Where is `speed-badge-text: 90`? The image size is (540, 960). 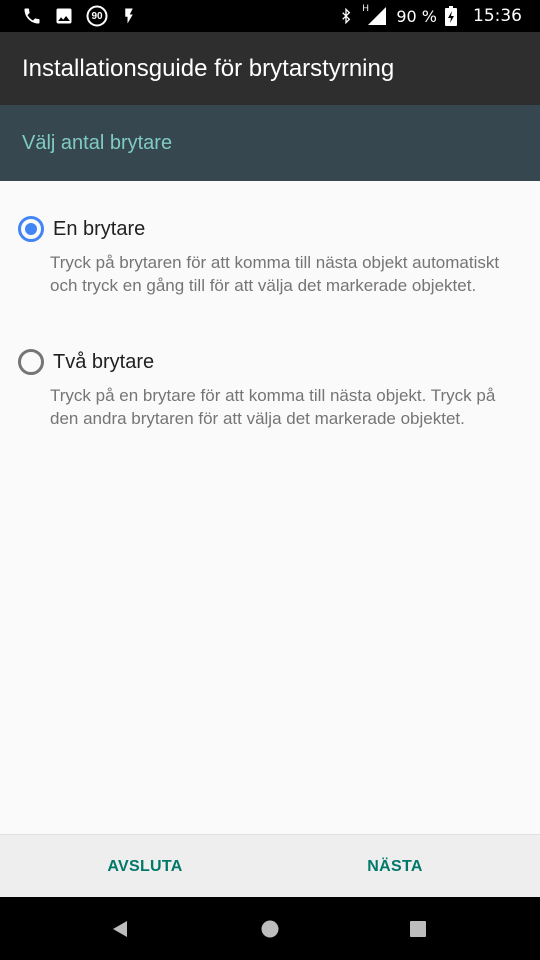
speed-badge-text: 90 is located at coordinates (97, 16).